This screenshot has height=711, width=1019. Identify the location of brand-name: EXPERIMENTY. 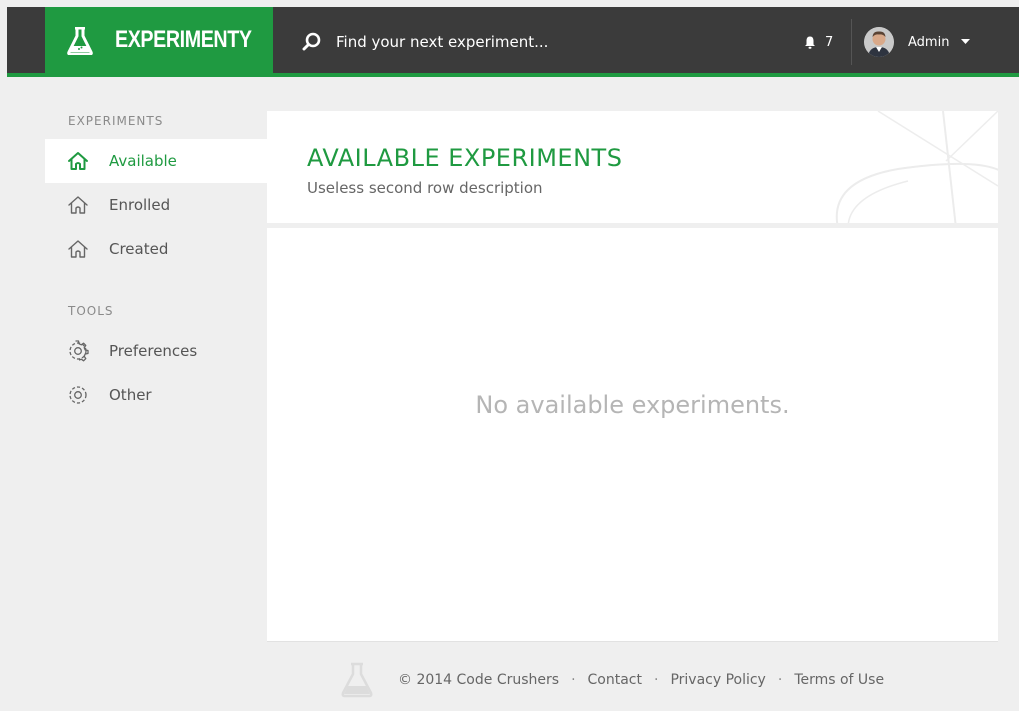
(183, 39).